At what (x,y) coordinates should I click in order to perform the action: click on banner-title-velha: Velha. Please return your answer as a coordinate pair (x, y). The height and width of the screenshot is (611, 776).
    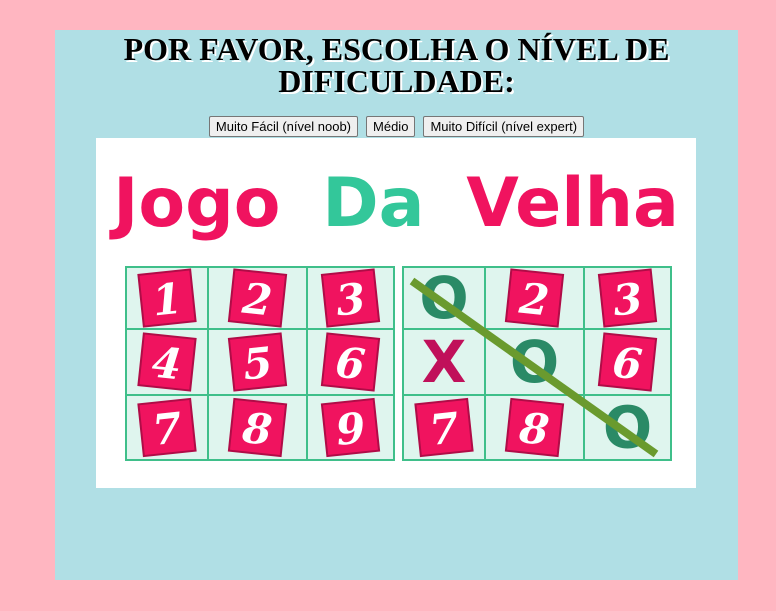
    Looking at the image, I should click on (572, 203).